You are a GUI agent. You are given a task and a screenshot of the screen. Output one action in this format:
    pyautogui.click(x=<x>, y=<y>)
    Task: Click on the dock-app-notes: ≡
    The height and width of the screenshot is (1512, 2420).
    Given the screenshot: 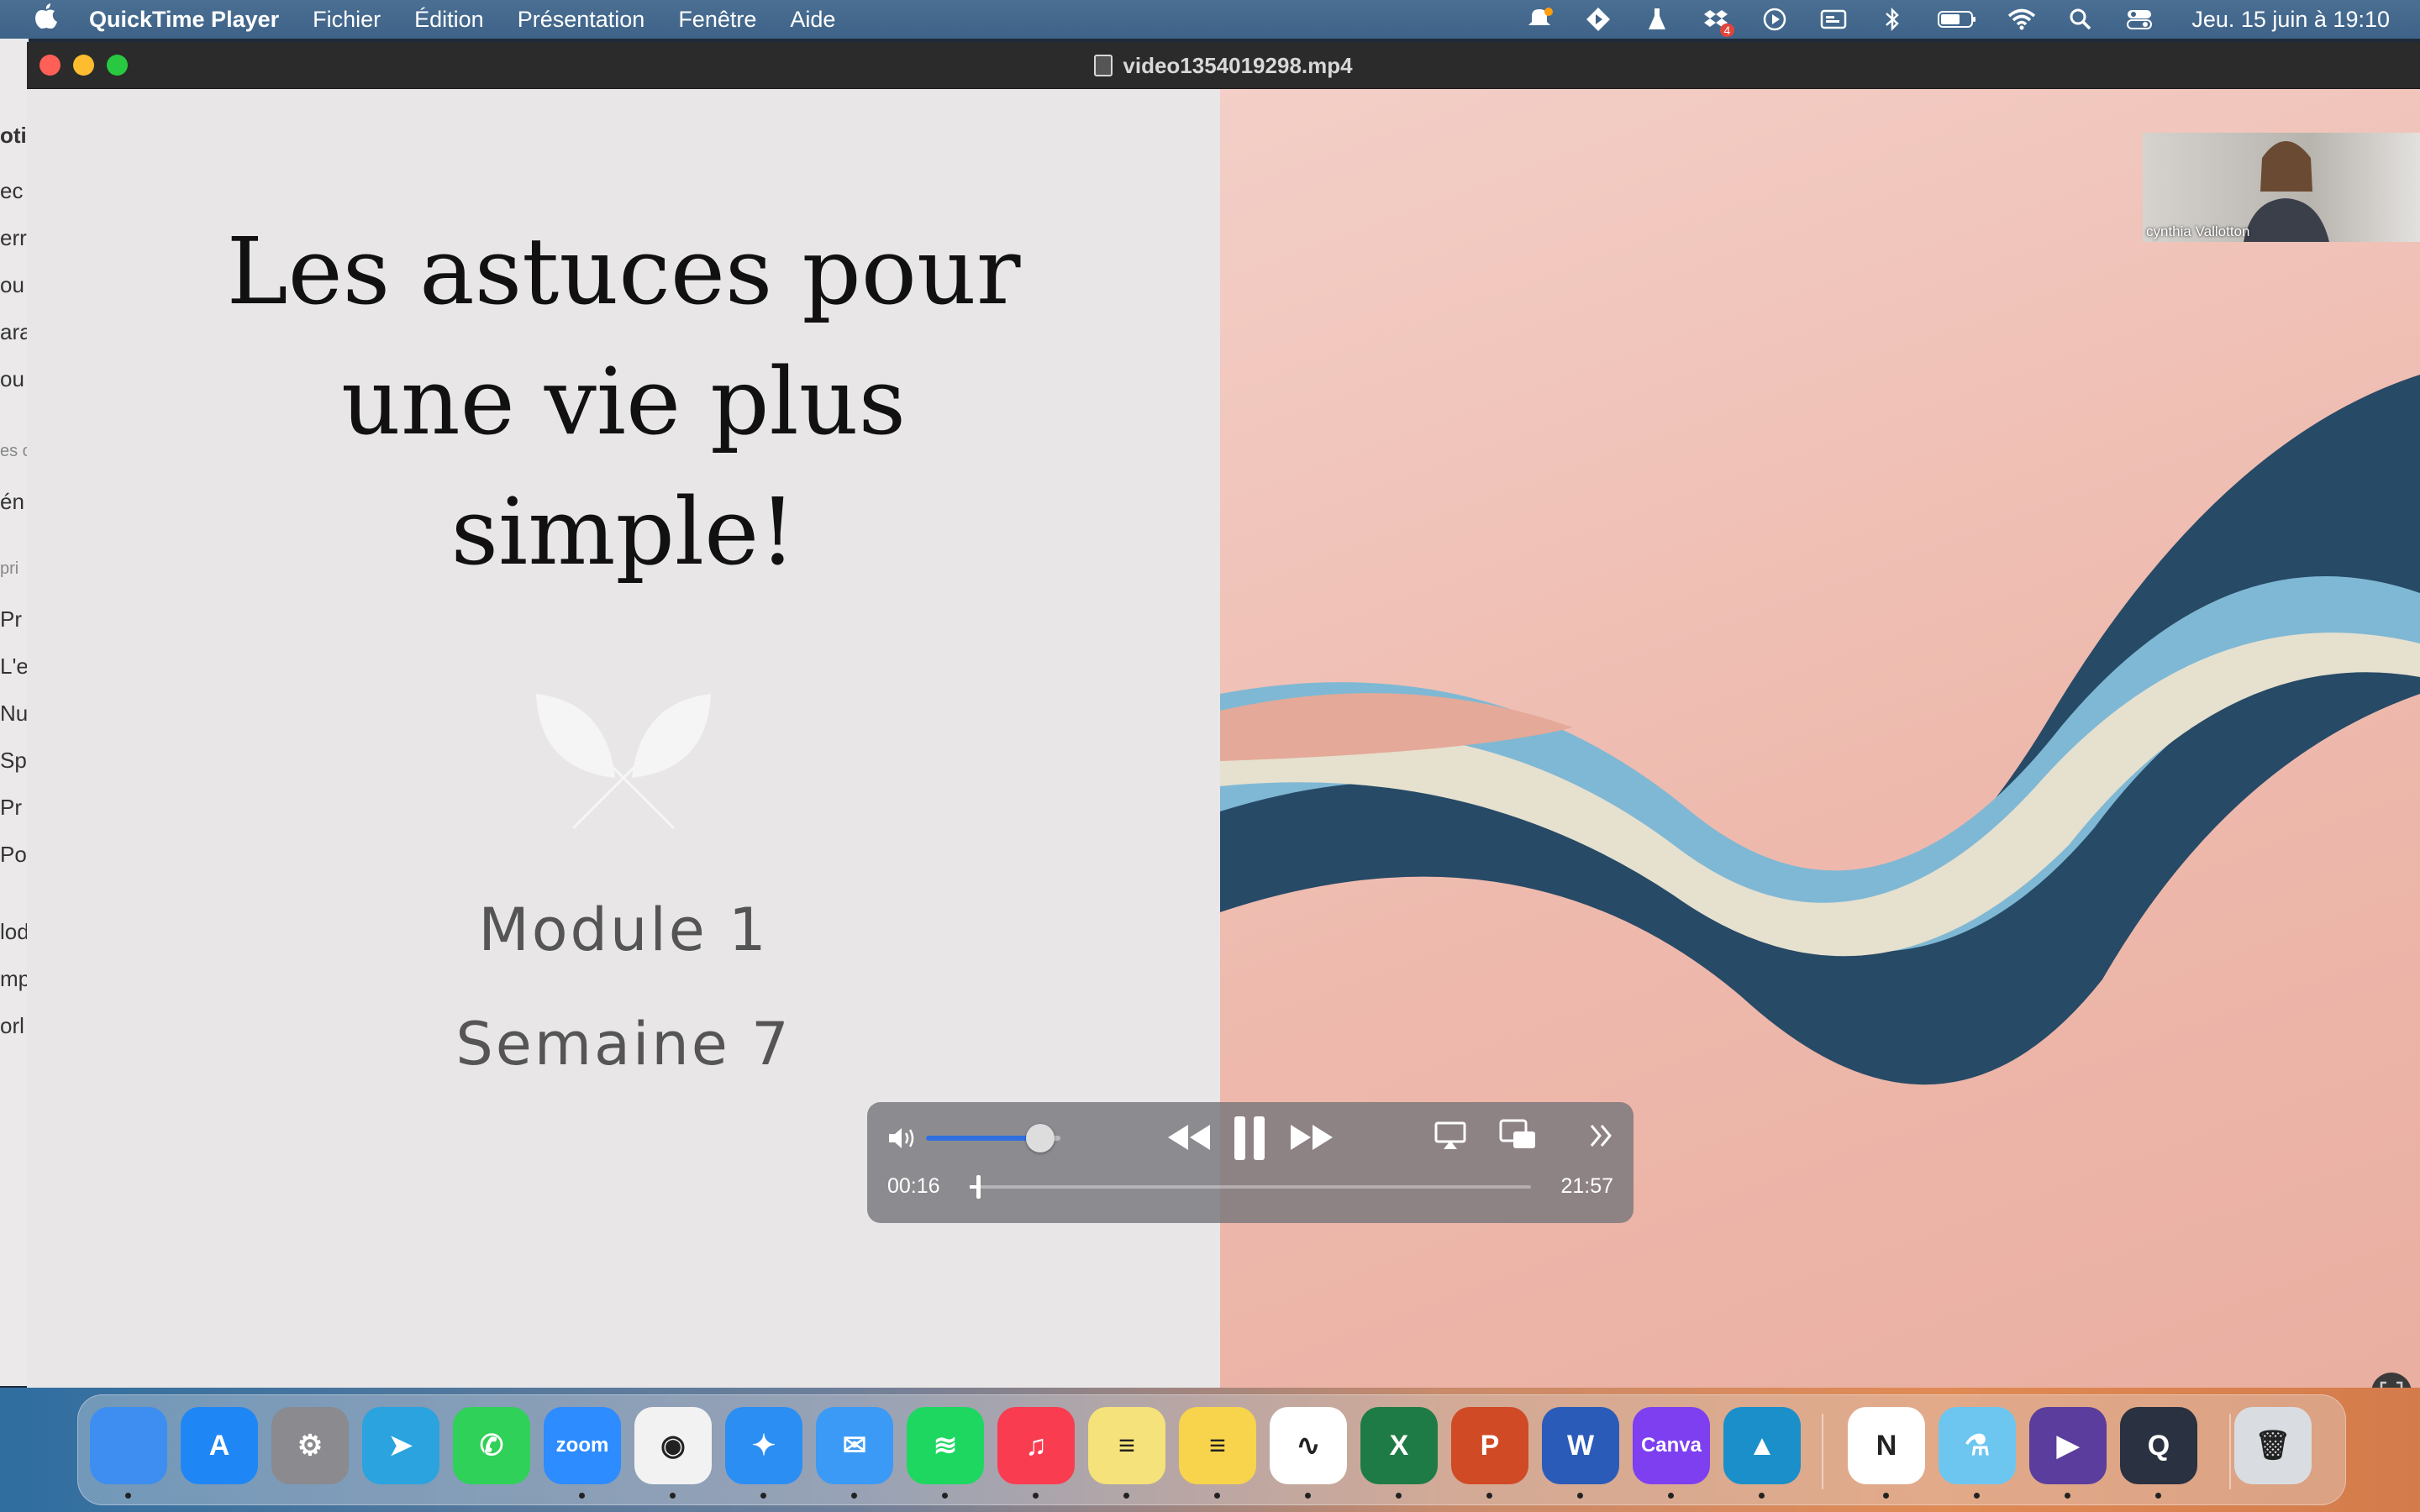 What is the action you would take?
    pyautogui.click(x=1217, y=1445)
    